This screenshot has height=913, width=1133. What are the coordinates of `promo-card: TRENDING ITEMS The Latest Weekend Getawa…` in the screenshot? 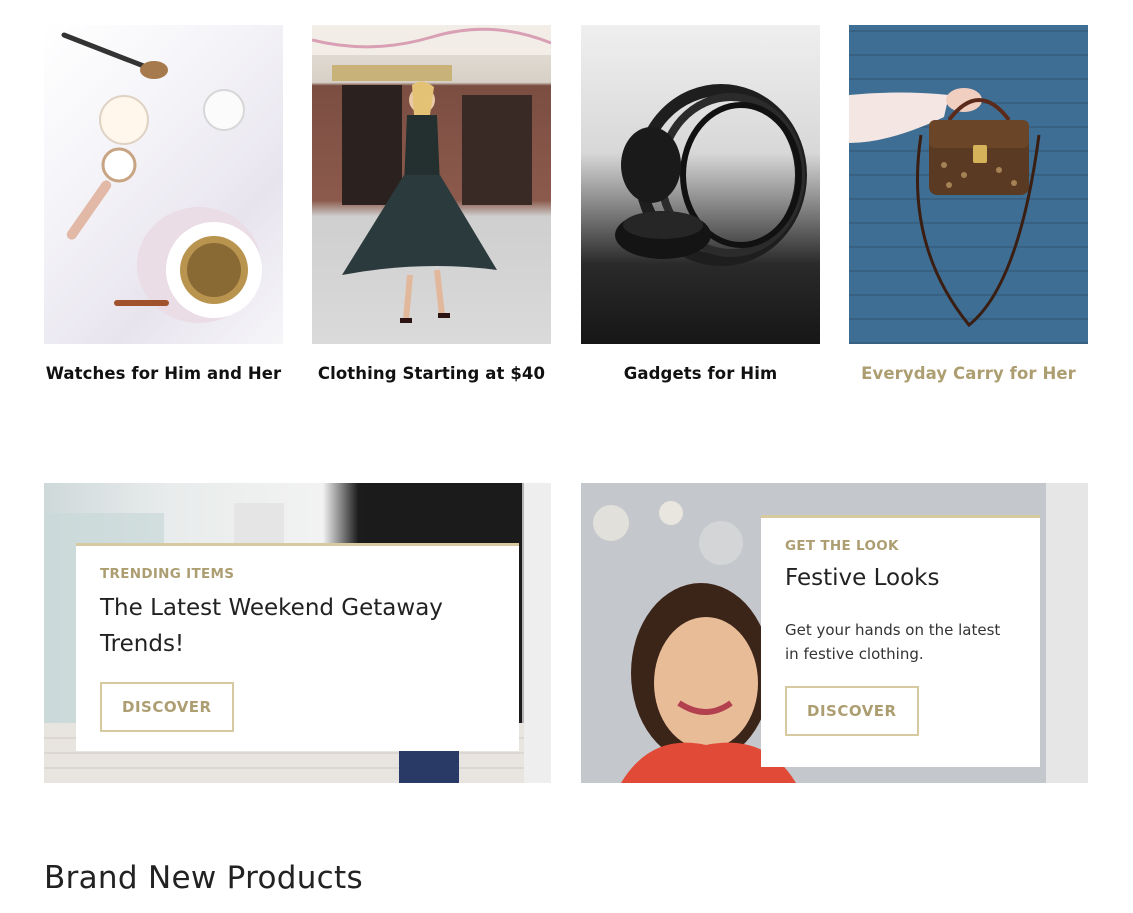 It's located at (297, 647).